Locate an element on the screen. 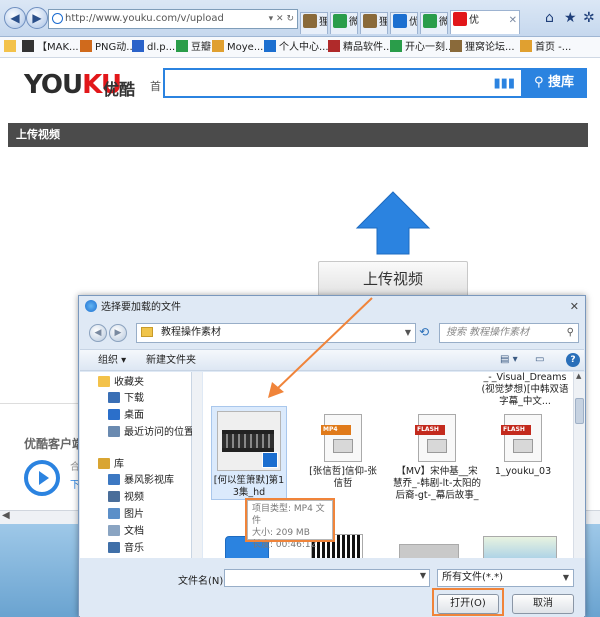 The width and height of the screenshot is (600, 617). sidebar-item-library: 库 is located at coordinates (111, 465).